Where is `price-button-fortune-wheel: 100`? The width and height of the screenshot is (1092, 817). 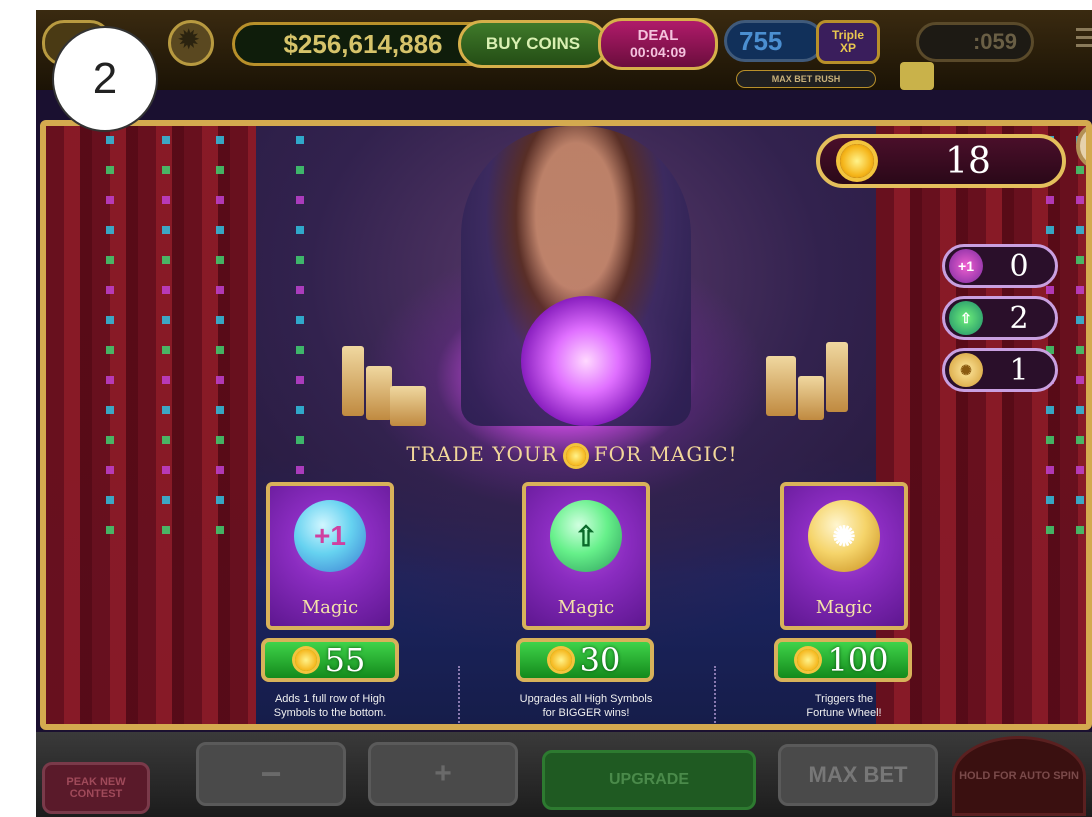
price-button-fortune-wheel: 100 is located at coordinates (843, 660).